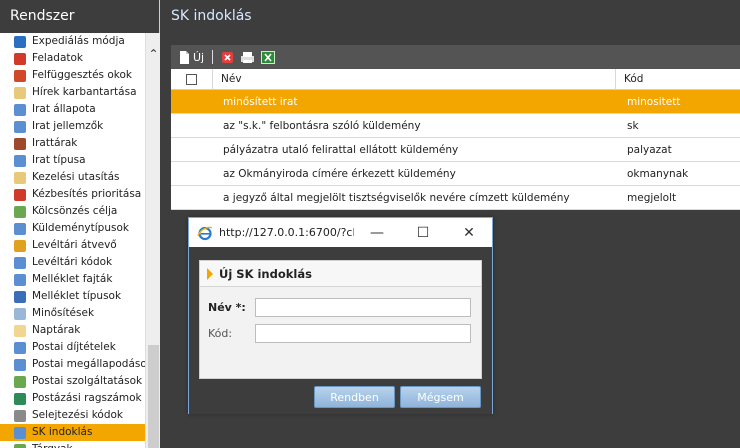 Image resolution: width=740 pixels, height=448 pixels. I want to click on name-input, so click(363, 307).